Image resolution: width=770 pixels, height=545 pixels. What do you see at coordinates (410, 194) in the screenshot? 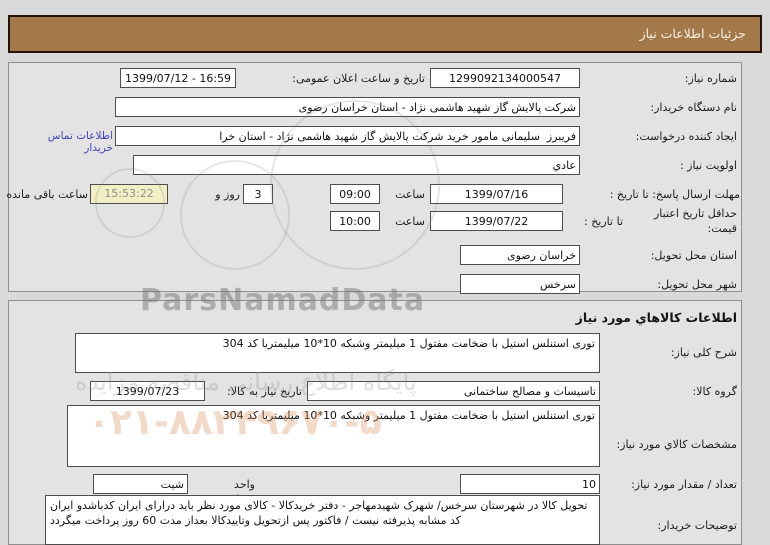
I see `deadline-hour-label: ساعت` at bounding box center [410, 194].